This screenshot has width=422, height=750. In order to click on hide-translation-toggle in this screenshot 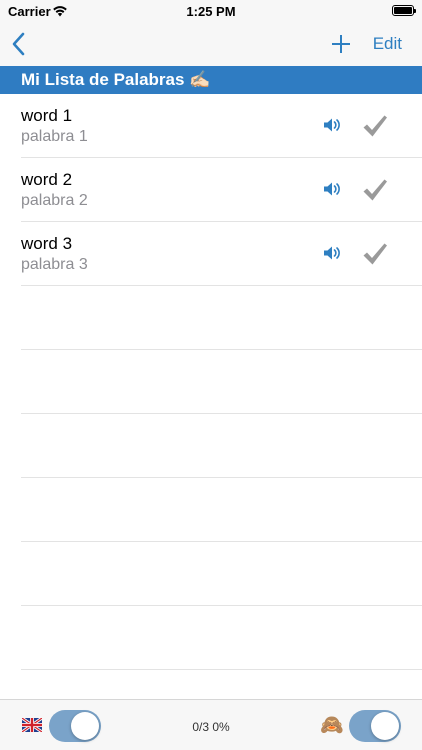, I will do `click(375, 726)`.